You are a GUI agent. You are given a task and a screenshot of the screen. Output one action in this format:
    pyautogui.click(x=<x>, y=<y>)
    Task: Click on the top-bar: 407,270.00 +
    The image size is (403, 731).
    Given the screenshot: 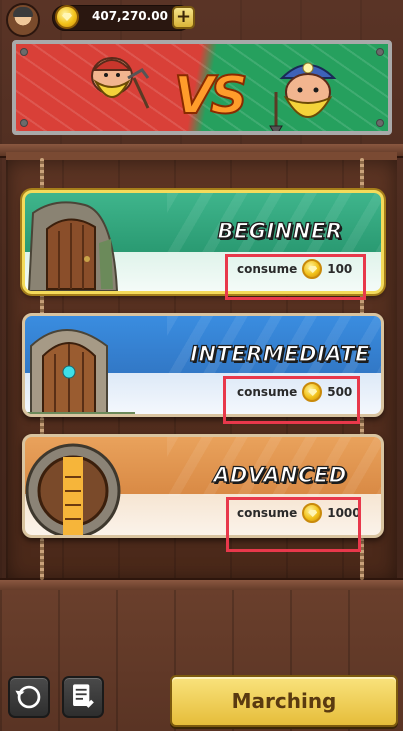 What is the action you would take?
    pyautogui.click(x=201, y=19)
    